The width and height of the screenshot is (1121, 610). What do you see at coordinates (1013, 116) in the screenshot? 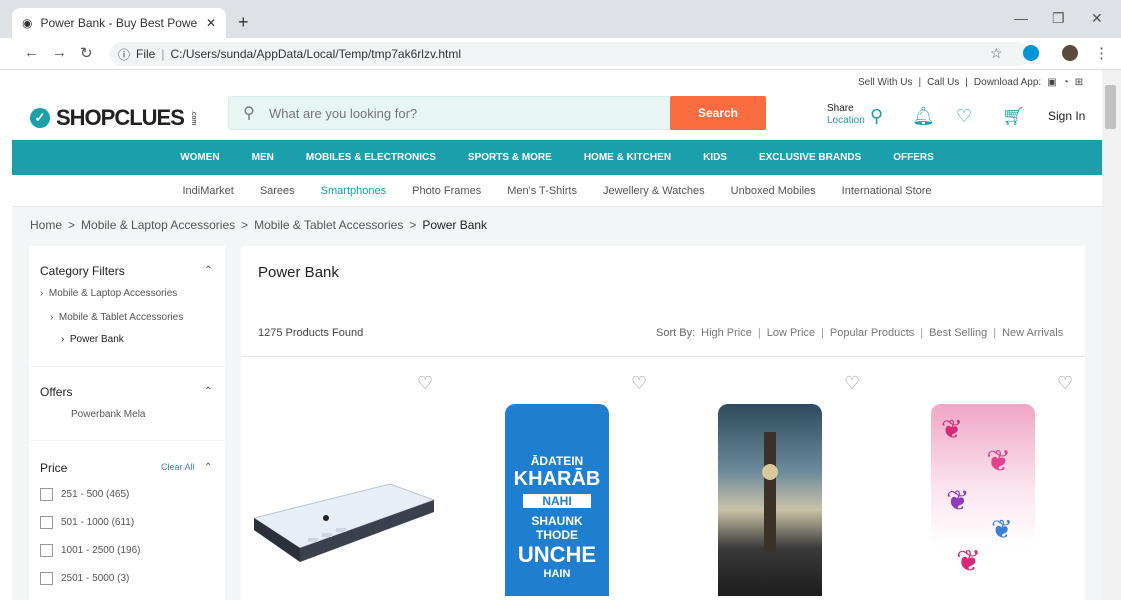
I see `cart-icon: 🛒︎` at bounding box center [1013, 116].